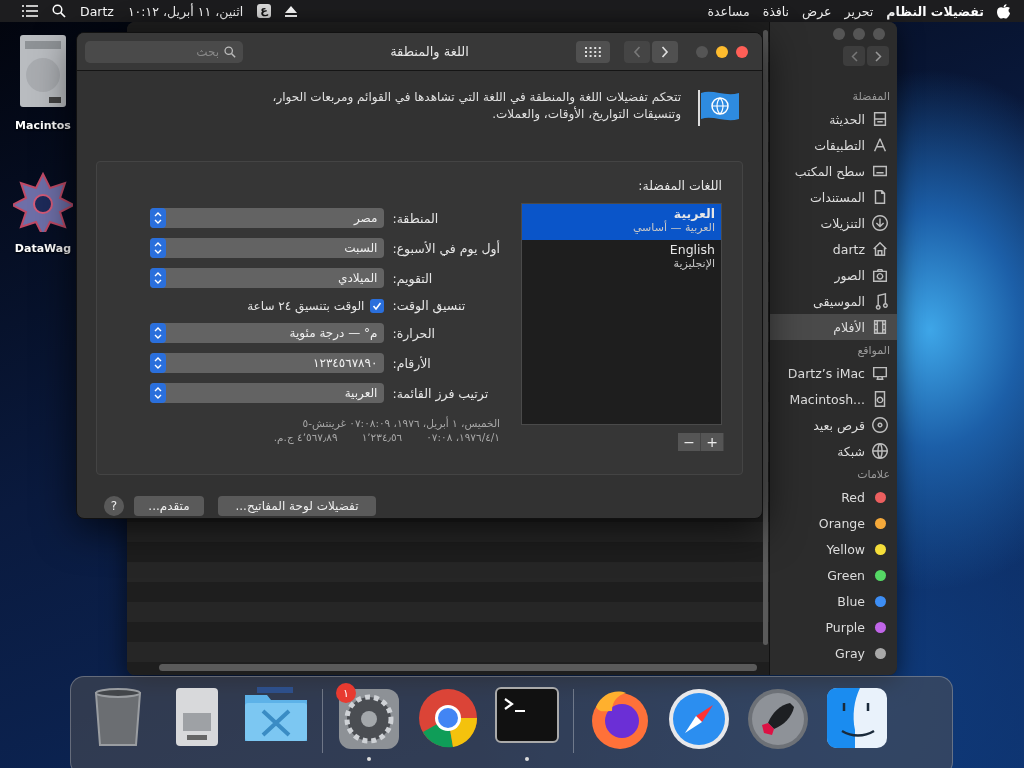 Image resolution: width=1024 pixels, height=768 pixels. Describe the element at coordinates (833, 601) in the screenshot. I see `sidebar-item: Blue` at that location.